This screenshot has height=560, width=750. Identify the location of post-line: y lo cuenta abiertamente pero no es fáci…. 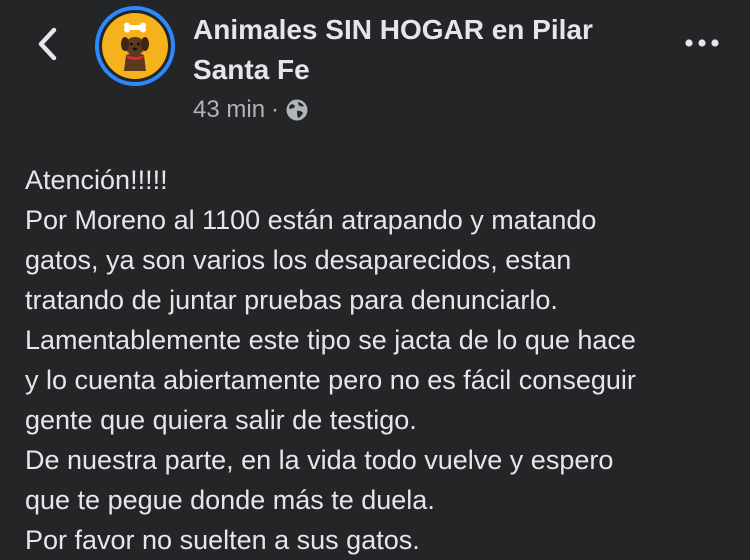
(330, 380).